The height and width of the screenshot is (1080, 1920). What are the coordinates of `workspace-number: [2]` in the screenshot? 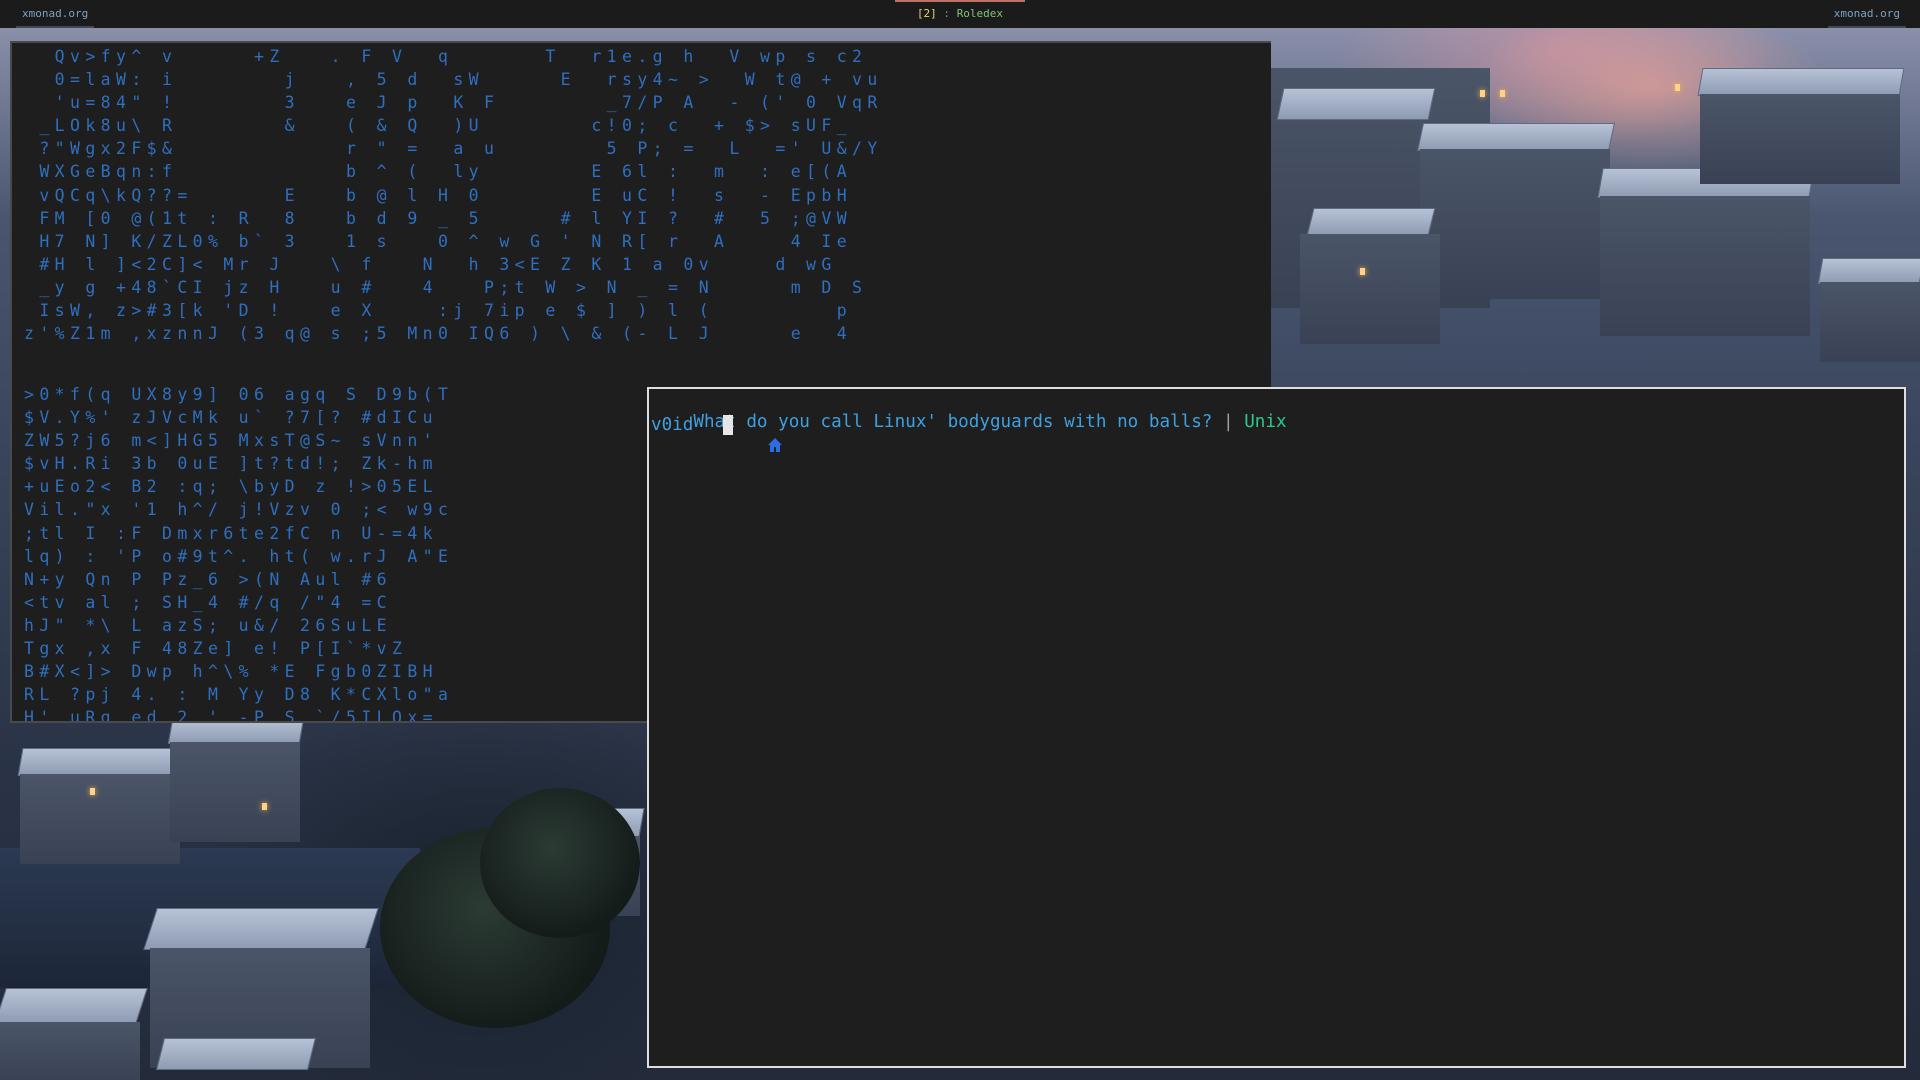 It's located at (927, 13).